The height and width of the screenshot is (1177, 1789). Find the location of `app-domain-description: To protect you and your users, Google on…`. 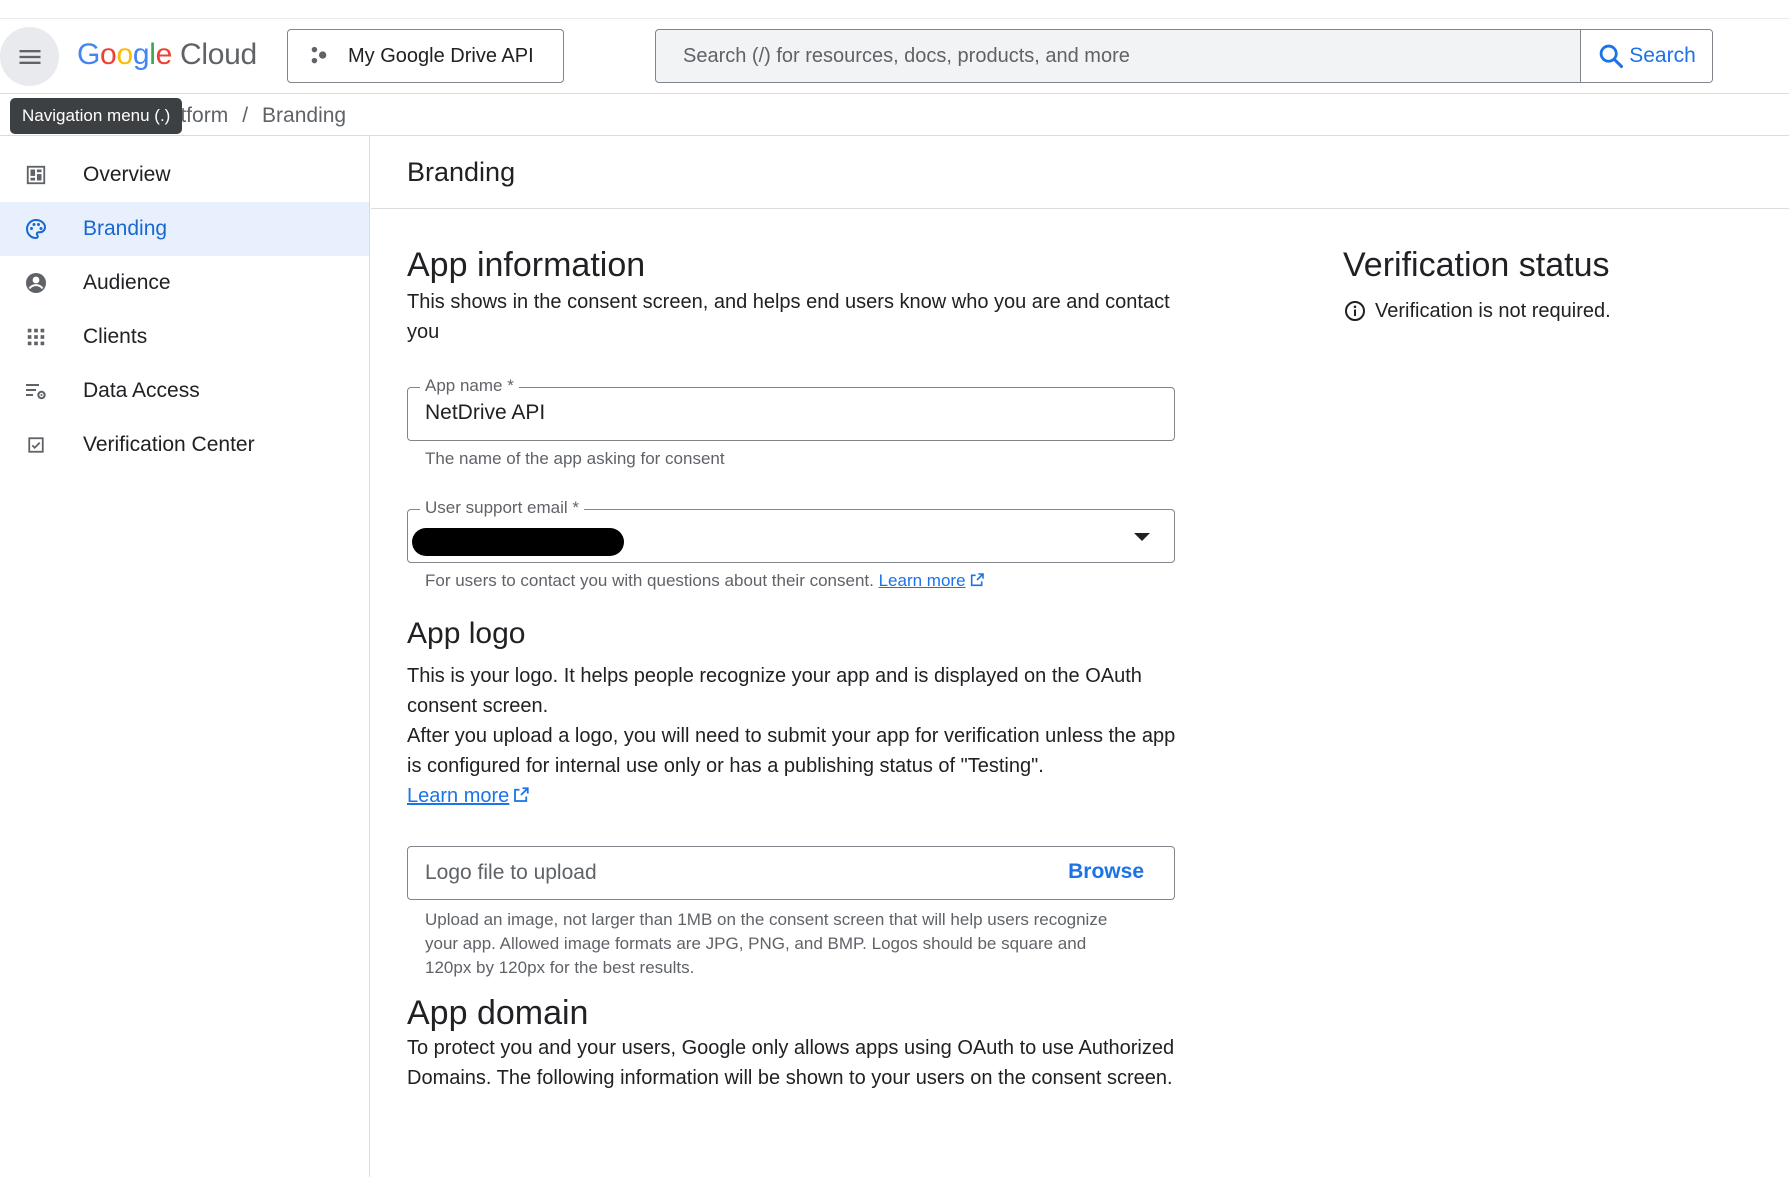

app-domain-description: To protect you and your users, Google on… is located at coordinates (791, 1063).